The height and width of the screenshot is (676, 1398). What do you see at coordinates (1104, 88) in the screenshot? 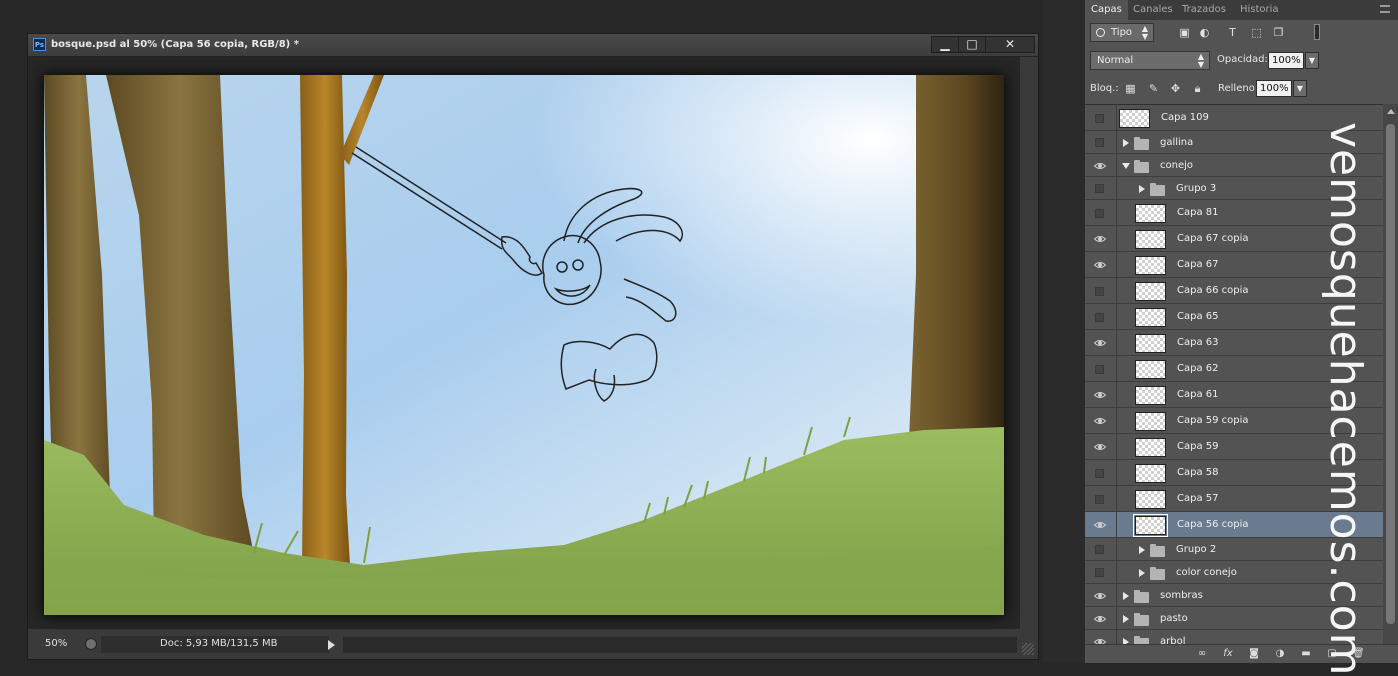
I see `lock-label: Bloq.:` at bounding box center [1104, 88].